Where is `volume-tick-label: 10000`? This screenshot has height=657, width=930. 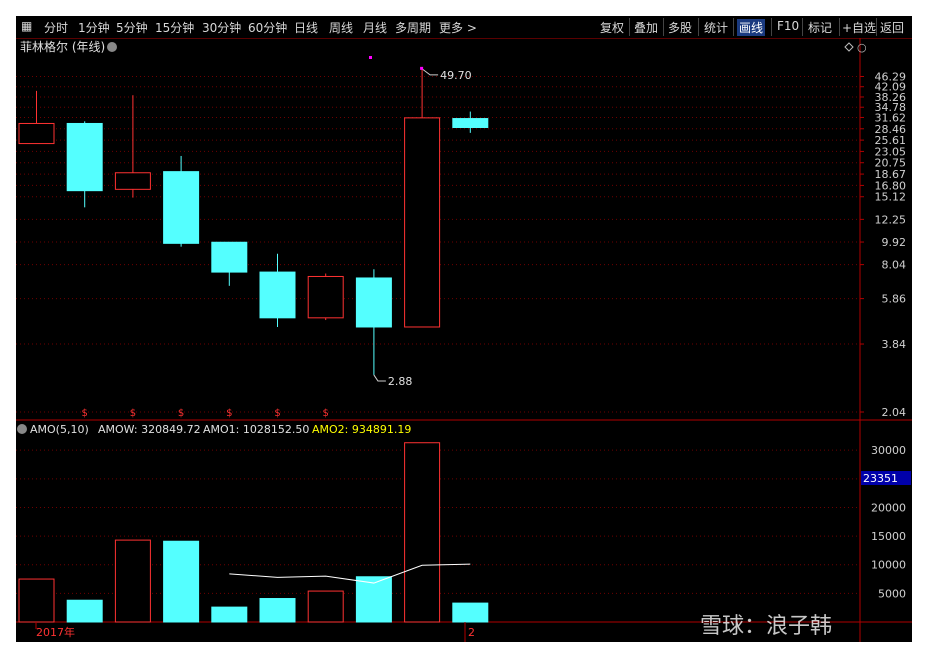 volume-tick-label: 10000 is located at coordinates (888, 565).